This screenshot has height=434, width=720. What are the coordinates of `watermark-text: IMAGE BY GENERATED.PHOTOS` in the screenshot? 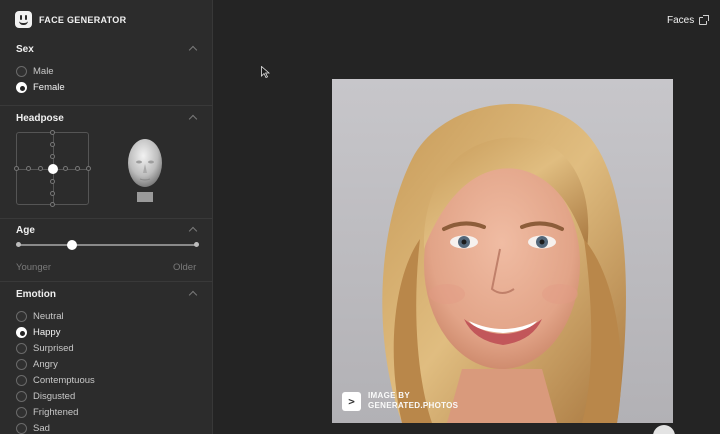 It's located at (413, 400).